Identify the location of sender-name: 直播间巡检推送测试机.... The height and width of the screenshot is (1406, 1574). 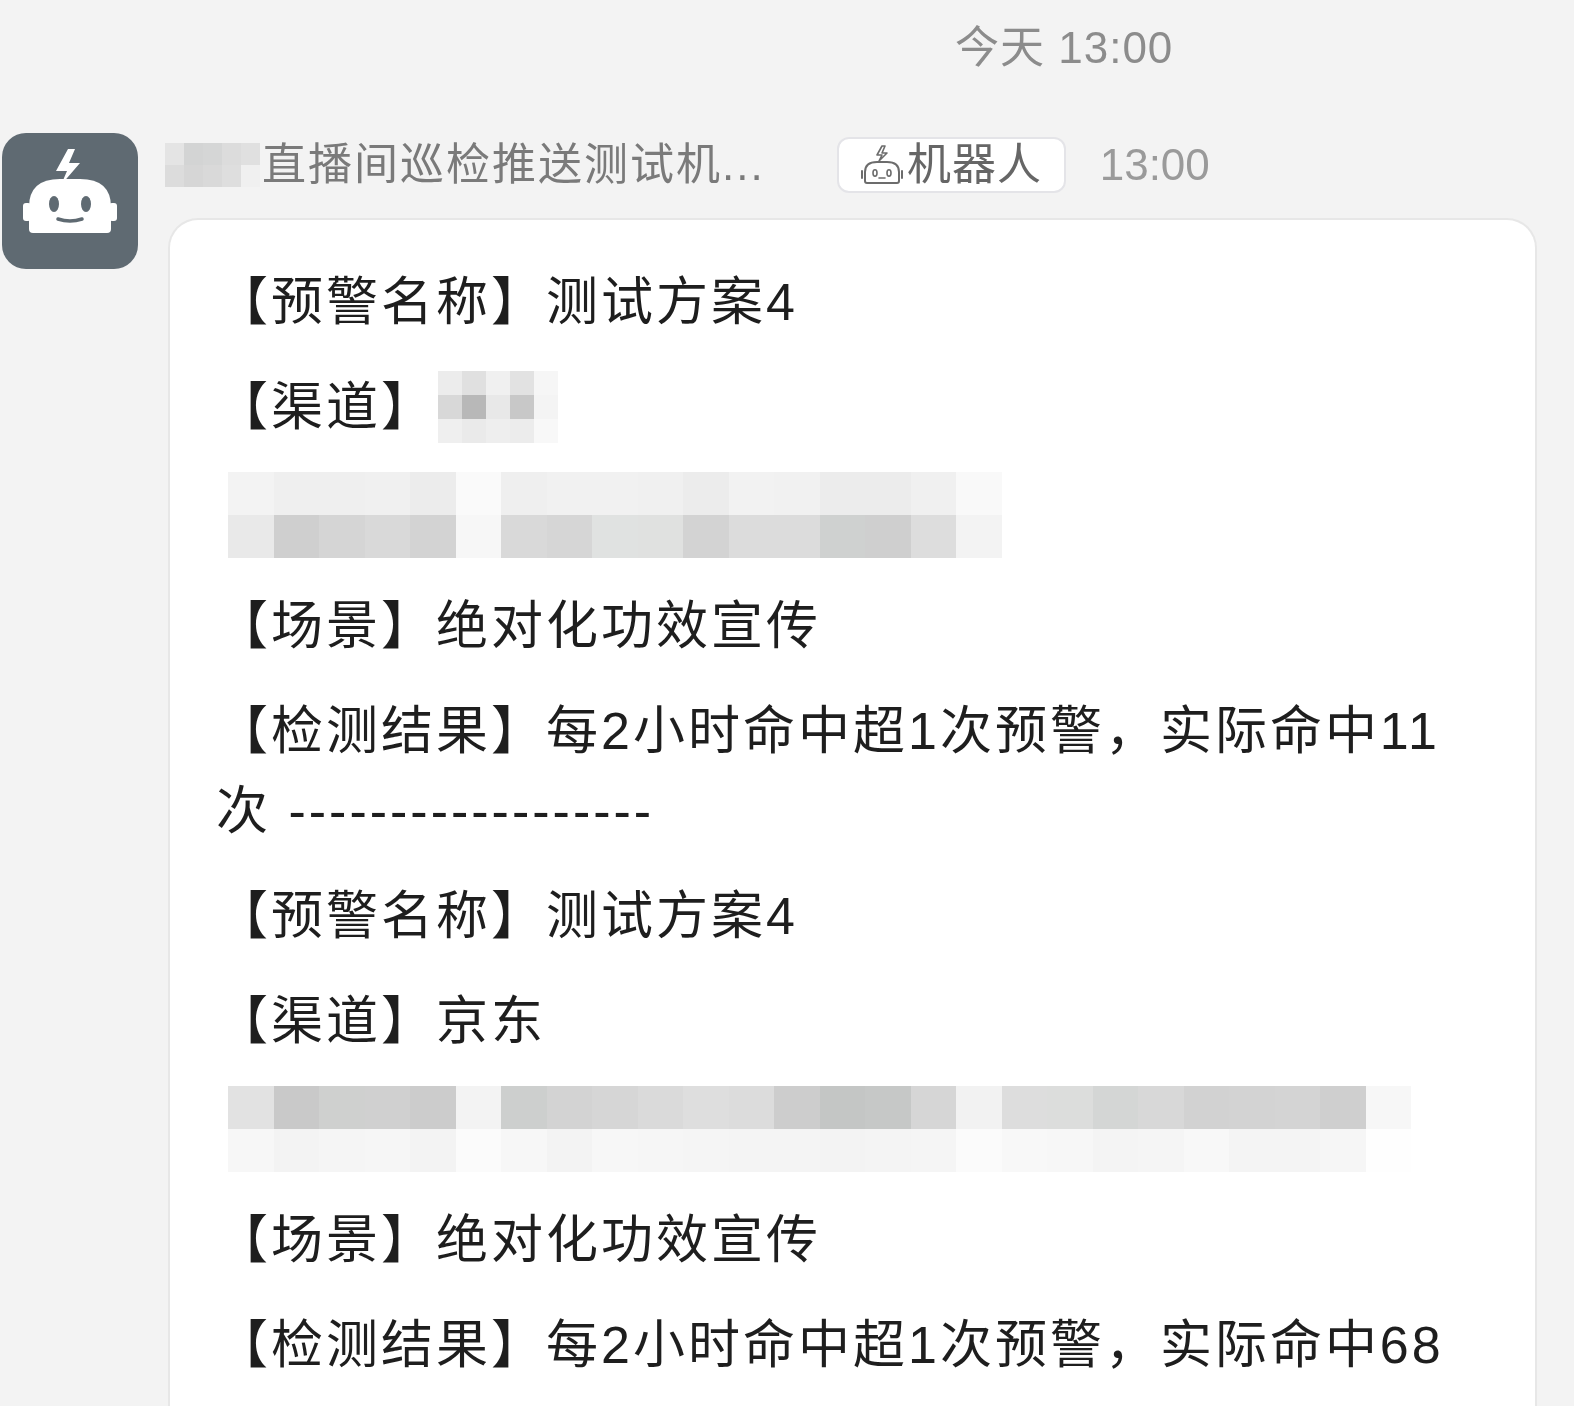
(513, 165).